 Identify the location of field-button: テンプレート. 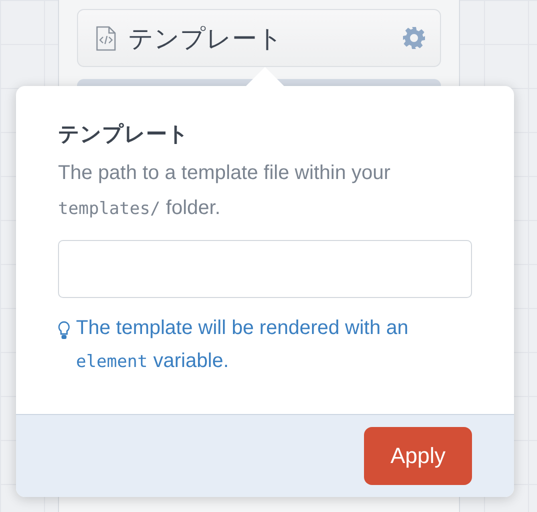
(259, 38).